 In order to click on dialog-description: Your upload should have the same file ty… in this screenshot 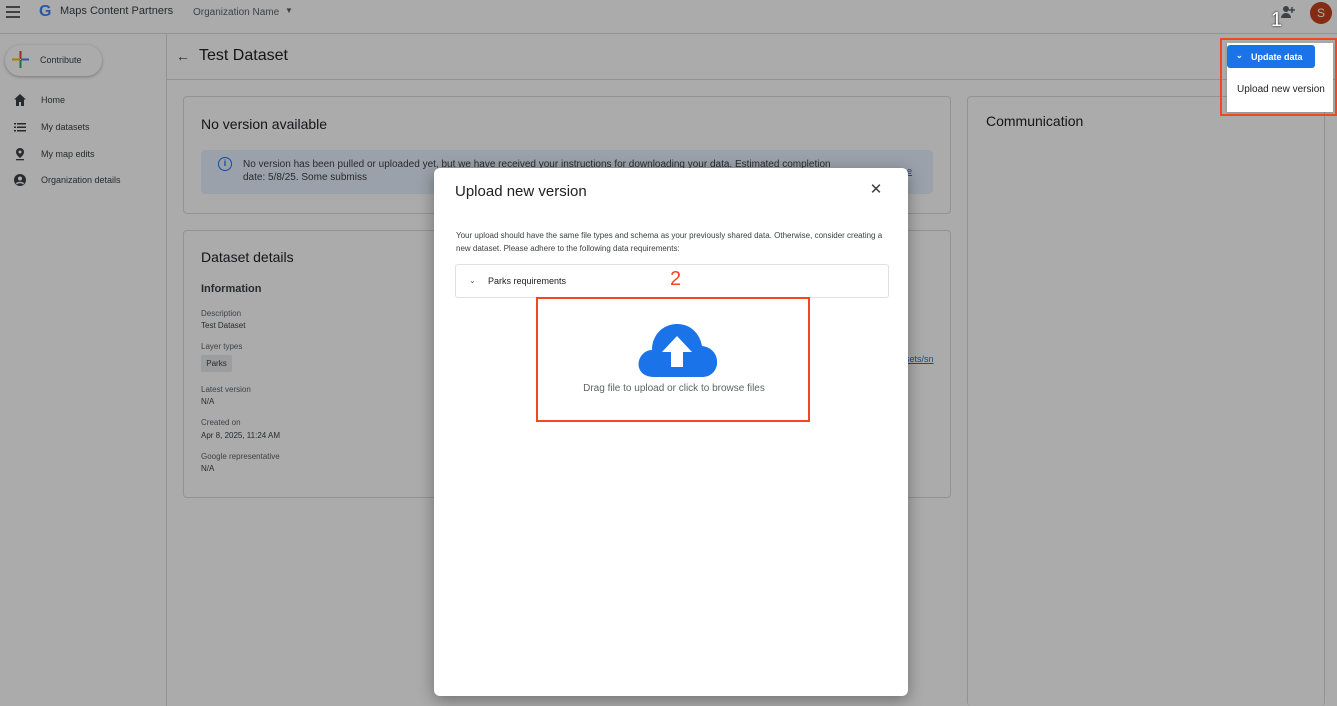, I will do `click(669, 242)`.